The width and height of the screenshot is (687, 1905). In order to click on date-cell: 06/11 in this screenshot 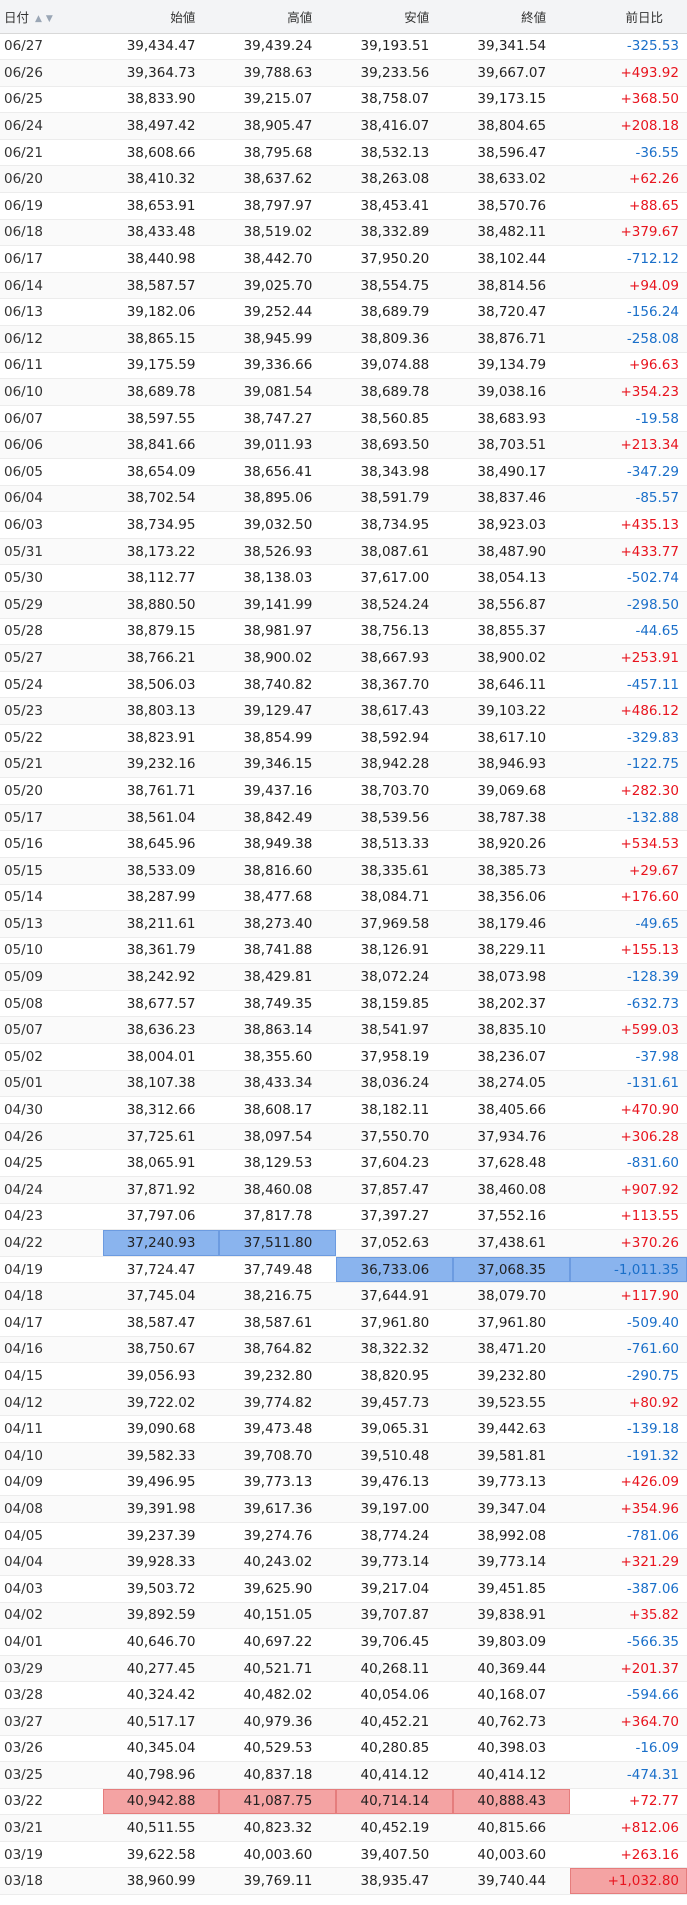, I will do `click(51, 366)`.